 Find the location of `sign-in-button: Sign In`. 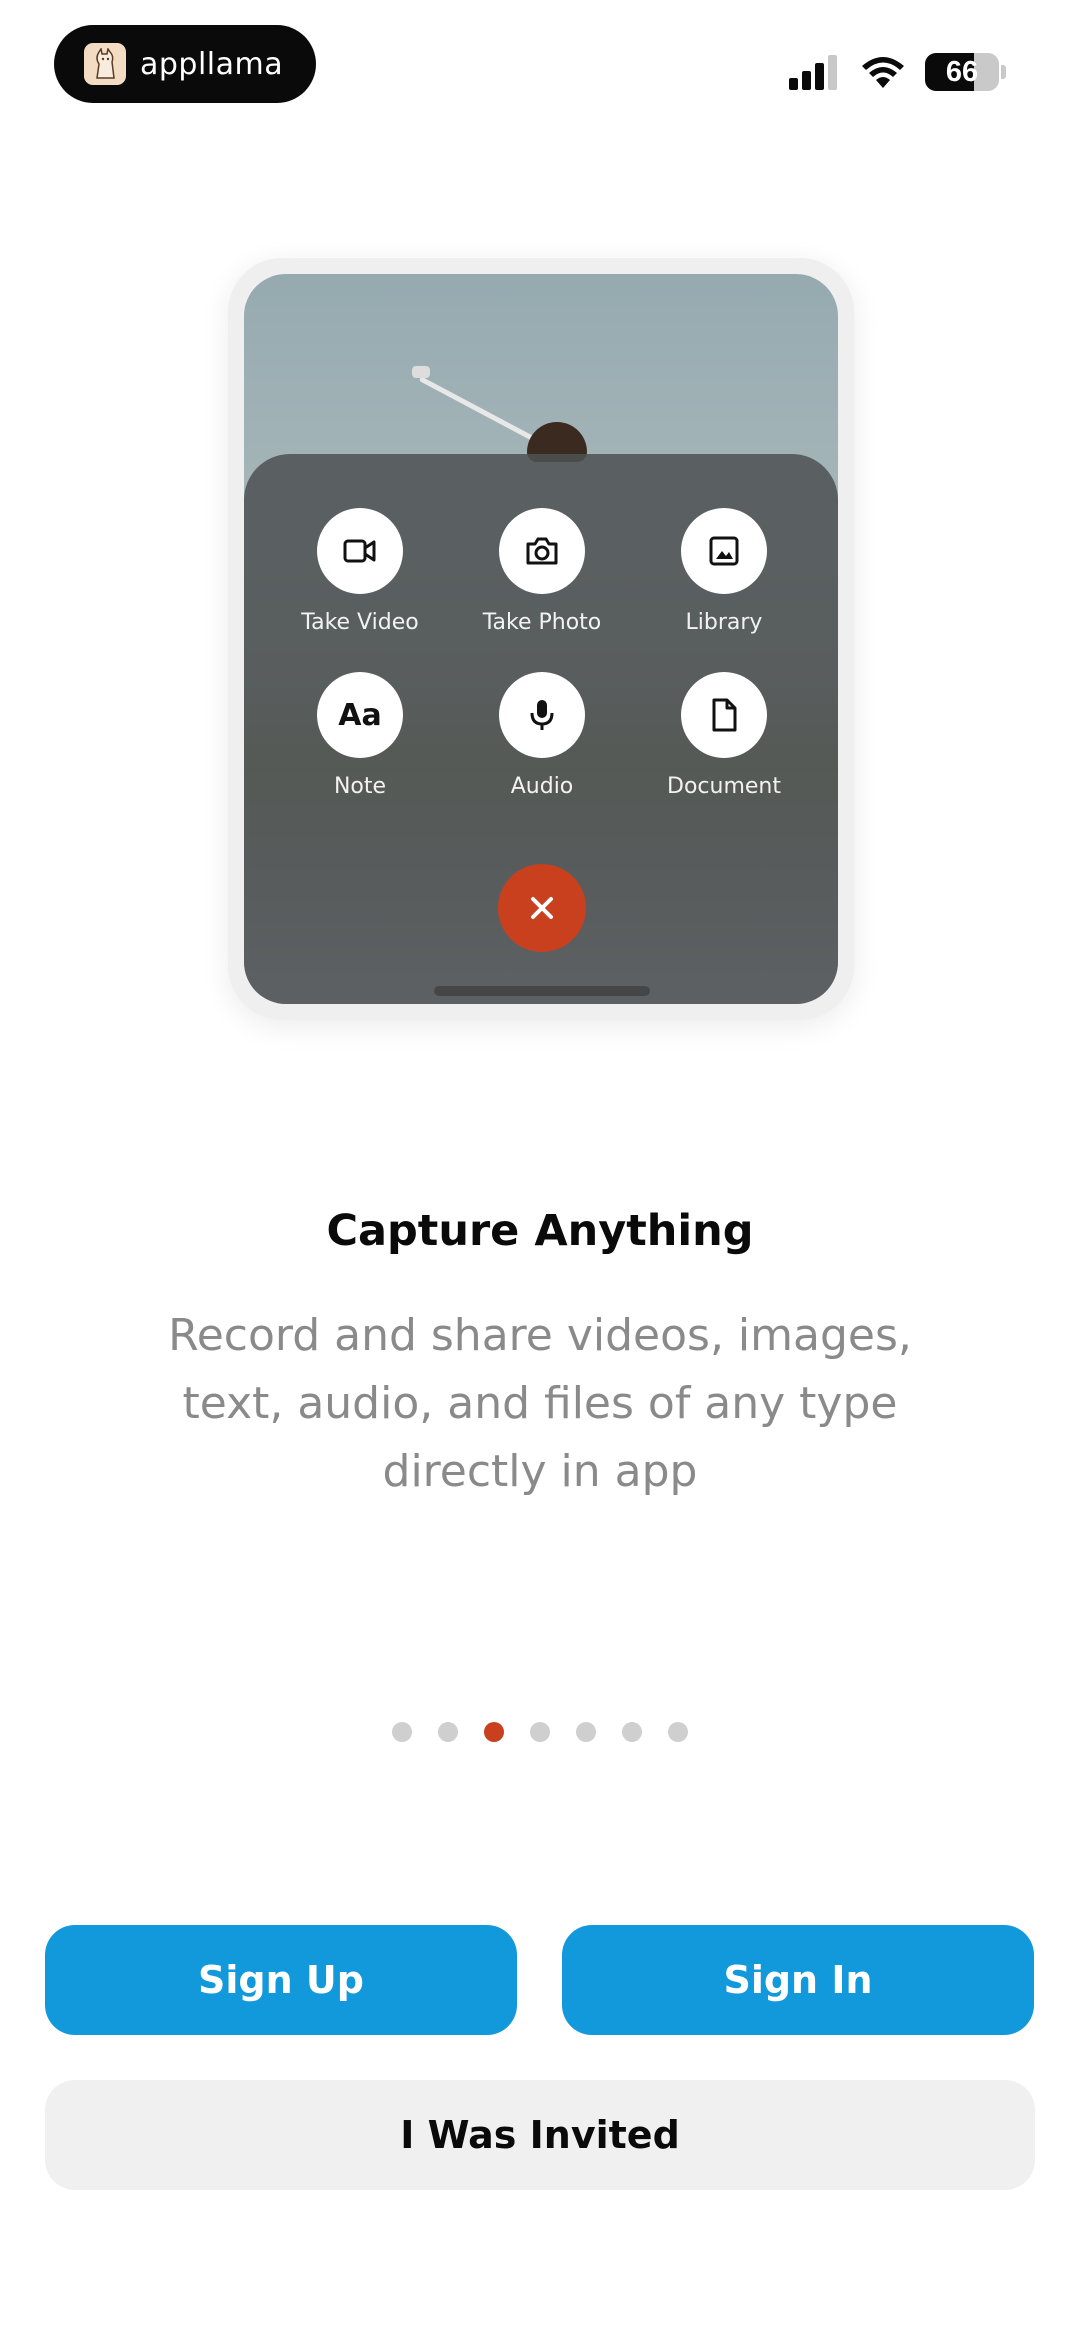

sign-in-button: Sign In is located at coordinates (798, 1980).